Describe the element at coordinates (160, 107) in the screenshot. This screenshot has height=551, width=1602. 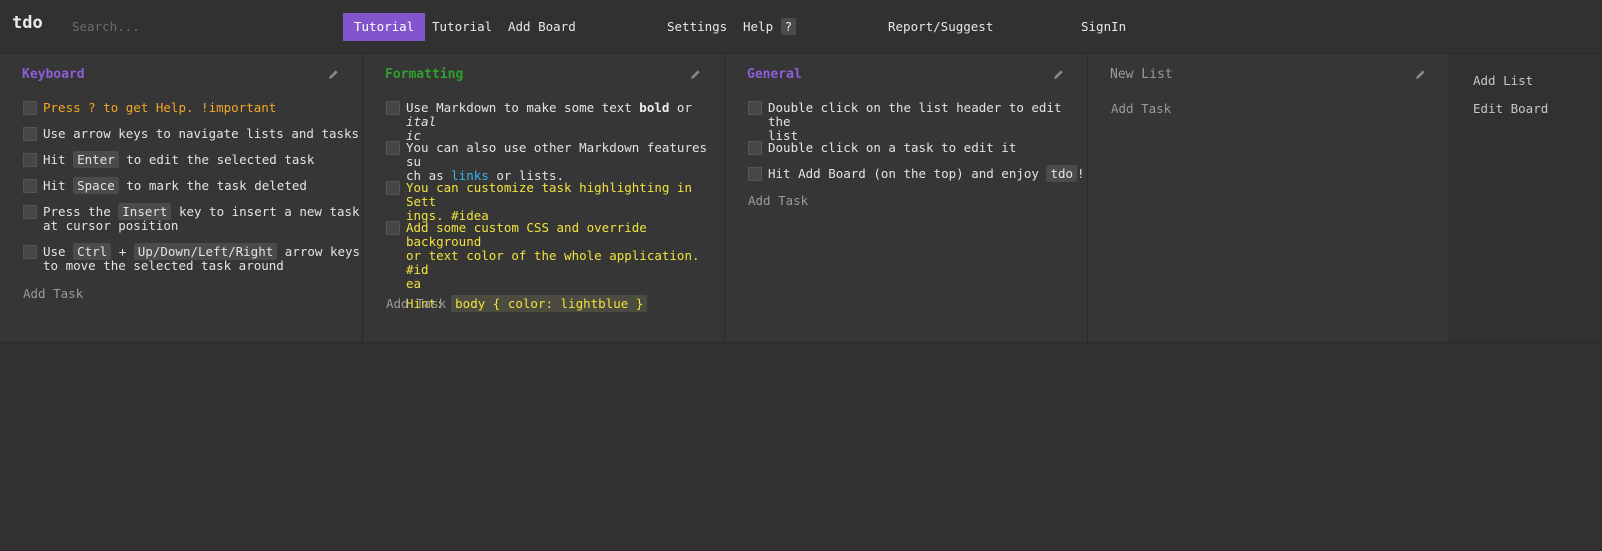
I see `task-text: Press ? to get Help. !important` at that location.